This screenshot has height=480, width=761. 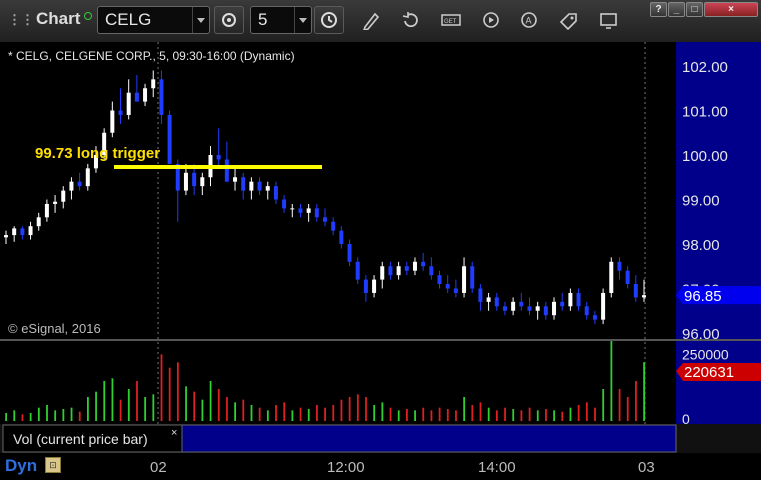 I want to click on pencil-icon, so click(x=371, y=20).